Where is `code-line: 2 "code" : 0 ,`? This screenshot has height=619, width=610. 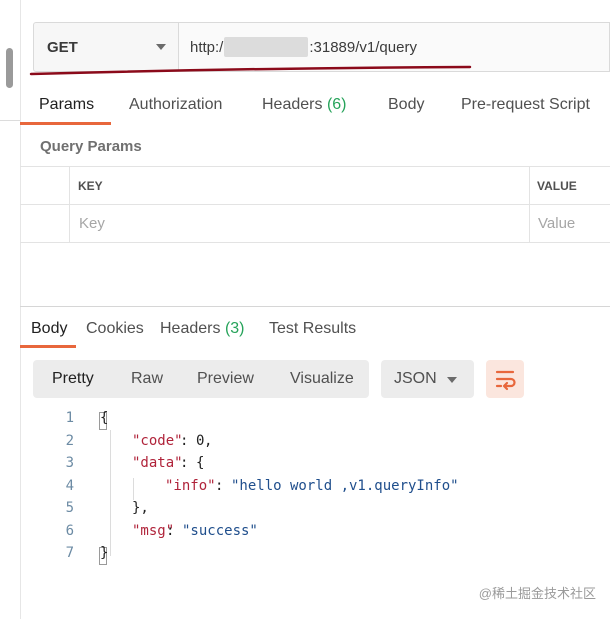
code-line: 2 "code" : 0 , is located at coordinates (139, 441).